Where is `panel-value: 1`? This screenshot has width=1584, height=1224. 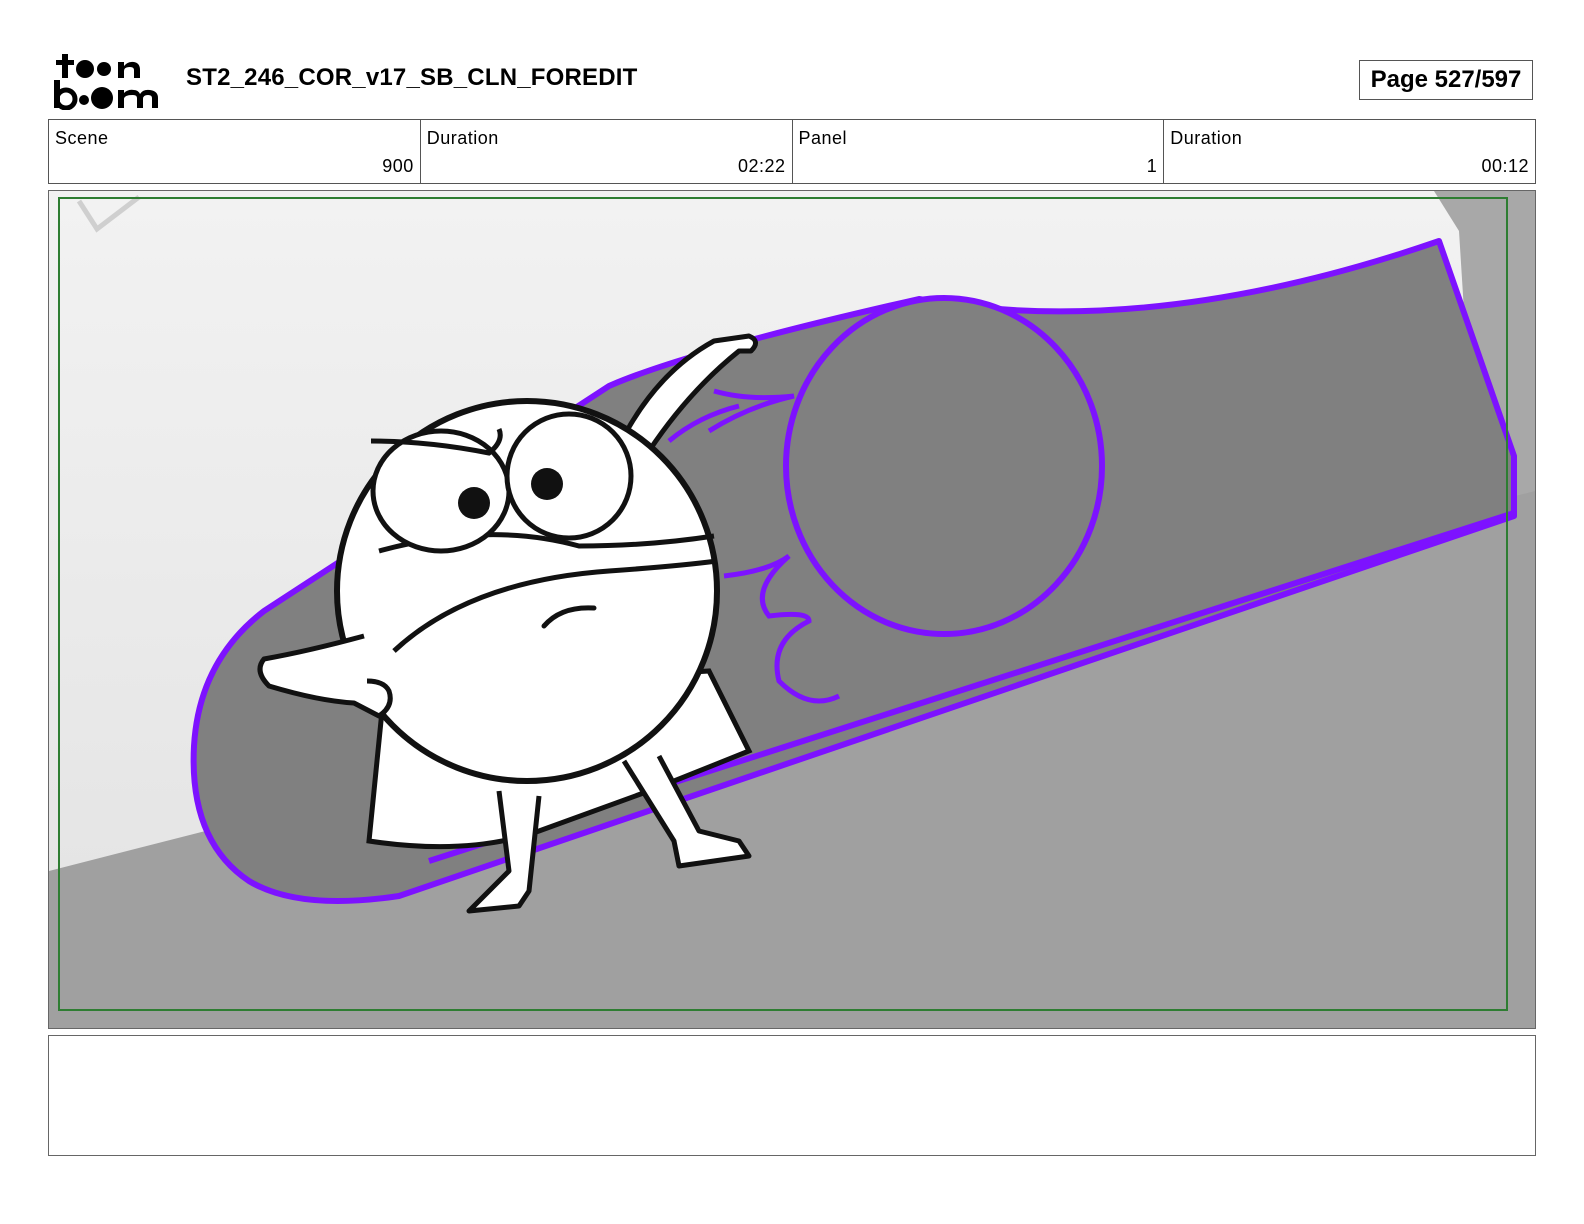 panel-value: 1 is located at coordinates (1152, 166).